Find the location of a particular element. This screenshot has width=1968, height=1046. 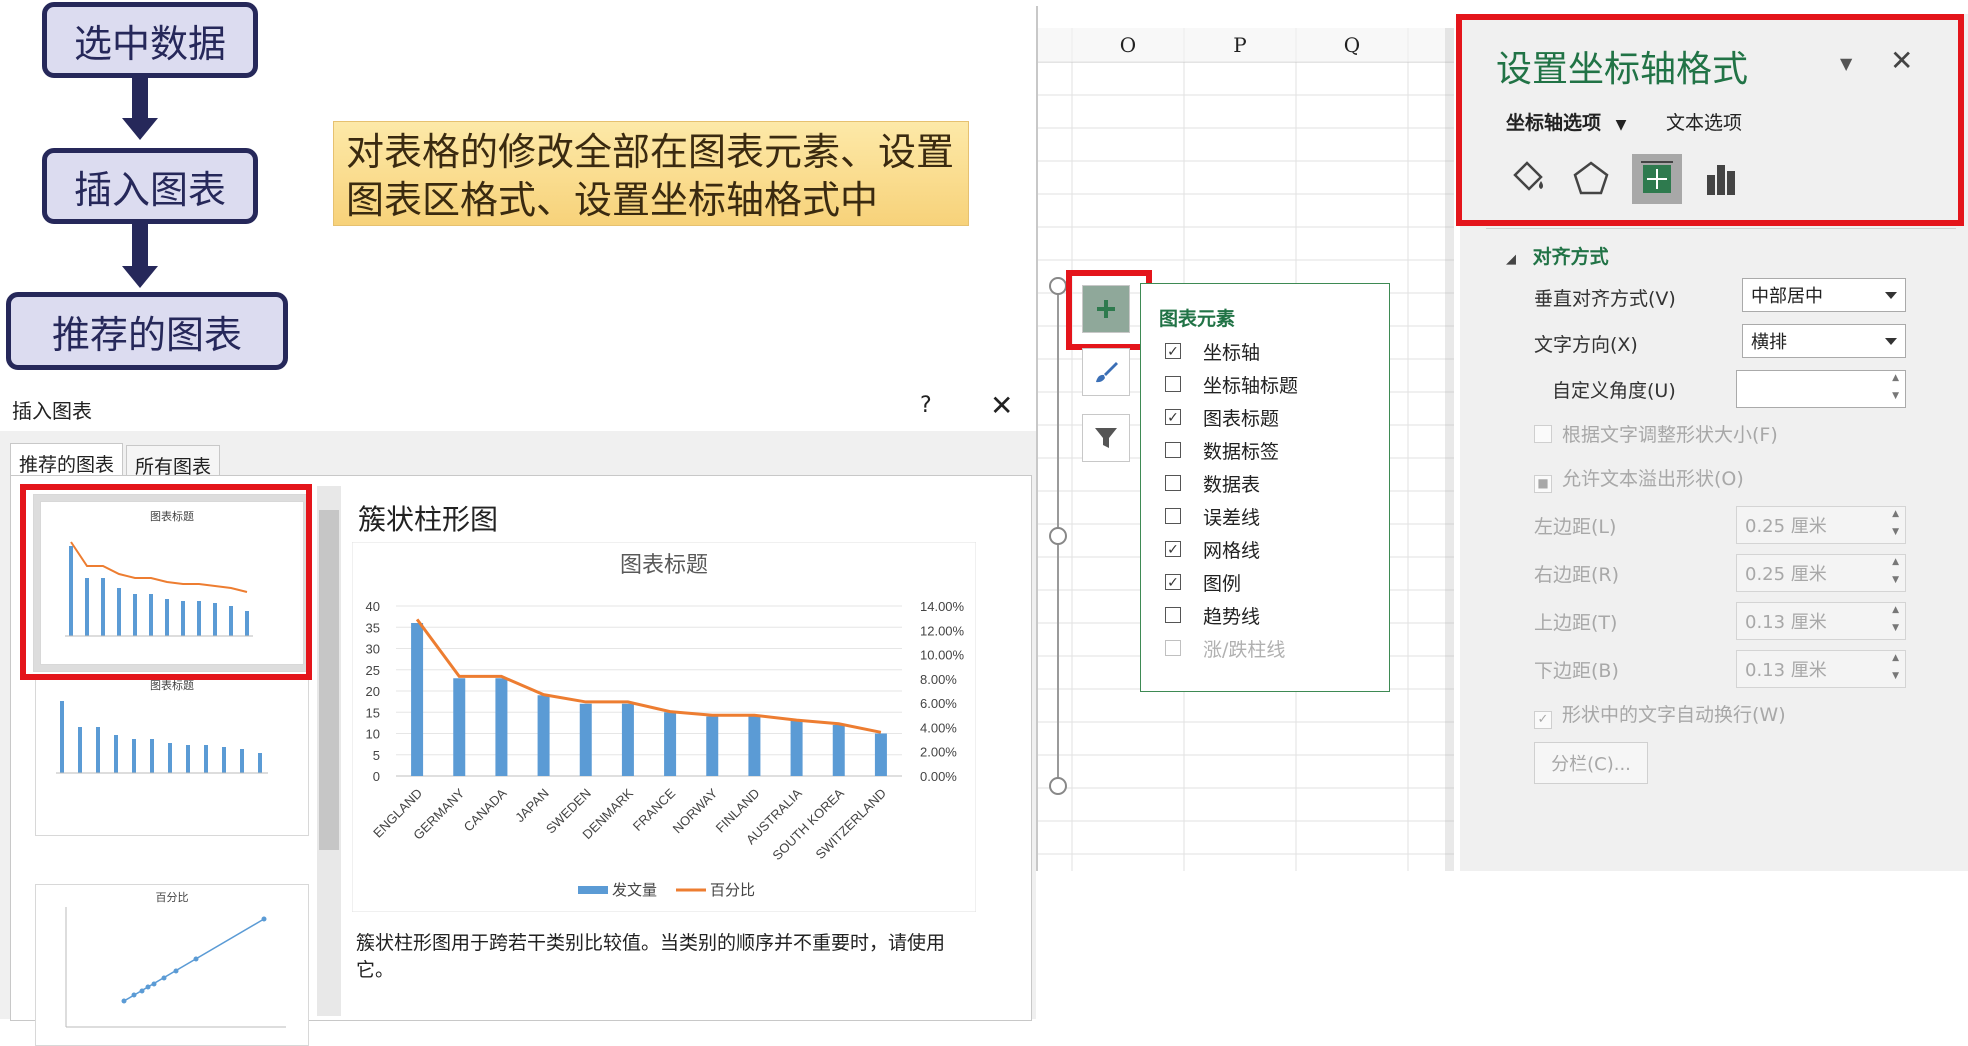

bottom-margin-label: 下边距(B) is located at coordinates (1576, 671).